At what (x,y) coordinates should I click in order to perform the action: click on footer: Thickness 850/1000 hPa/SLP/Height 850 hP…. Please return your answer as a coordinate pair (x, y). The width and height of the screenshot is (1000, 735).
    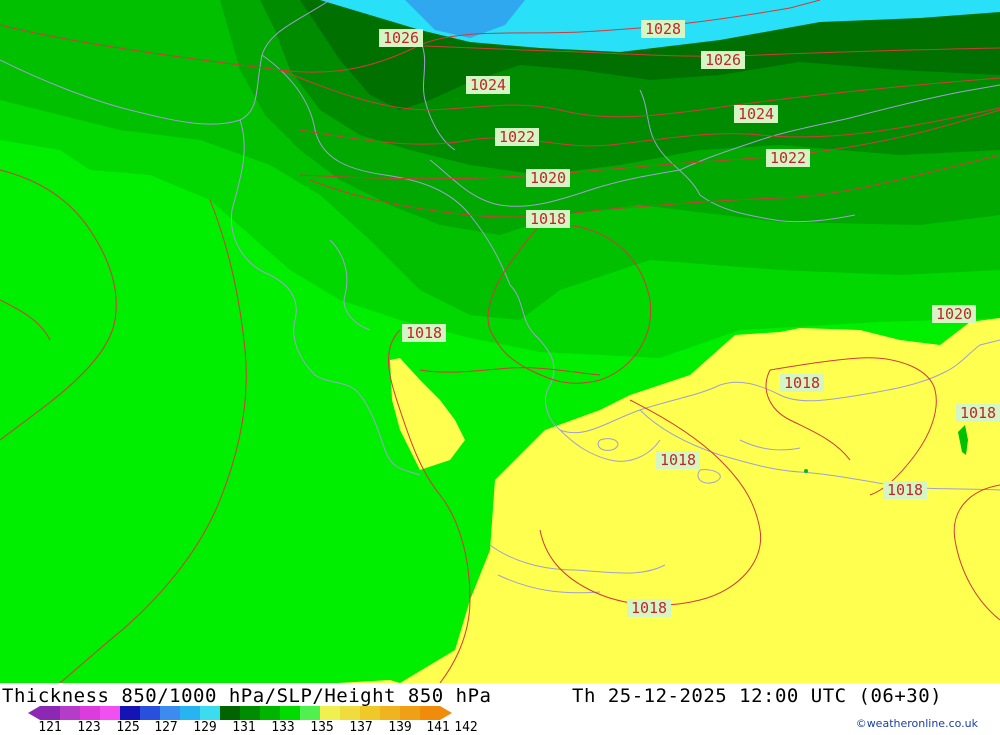
    Looking at the image, I should click on (500, 709).